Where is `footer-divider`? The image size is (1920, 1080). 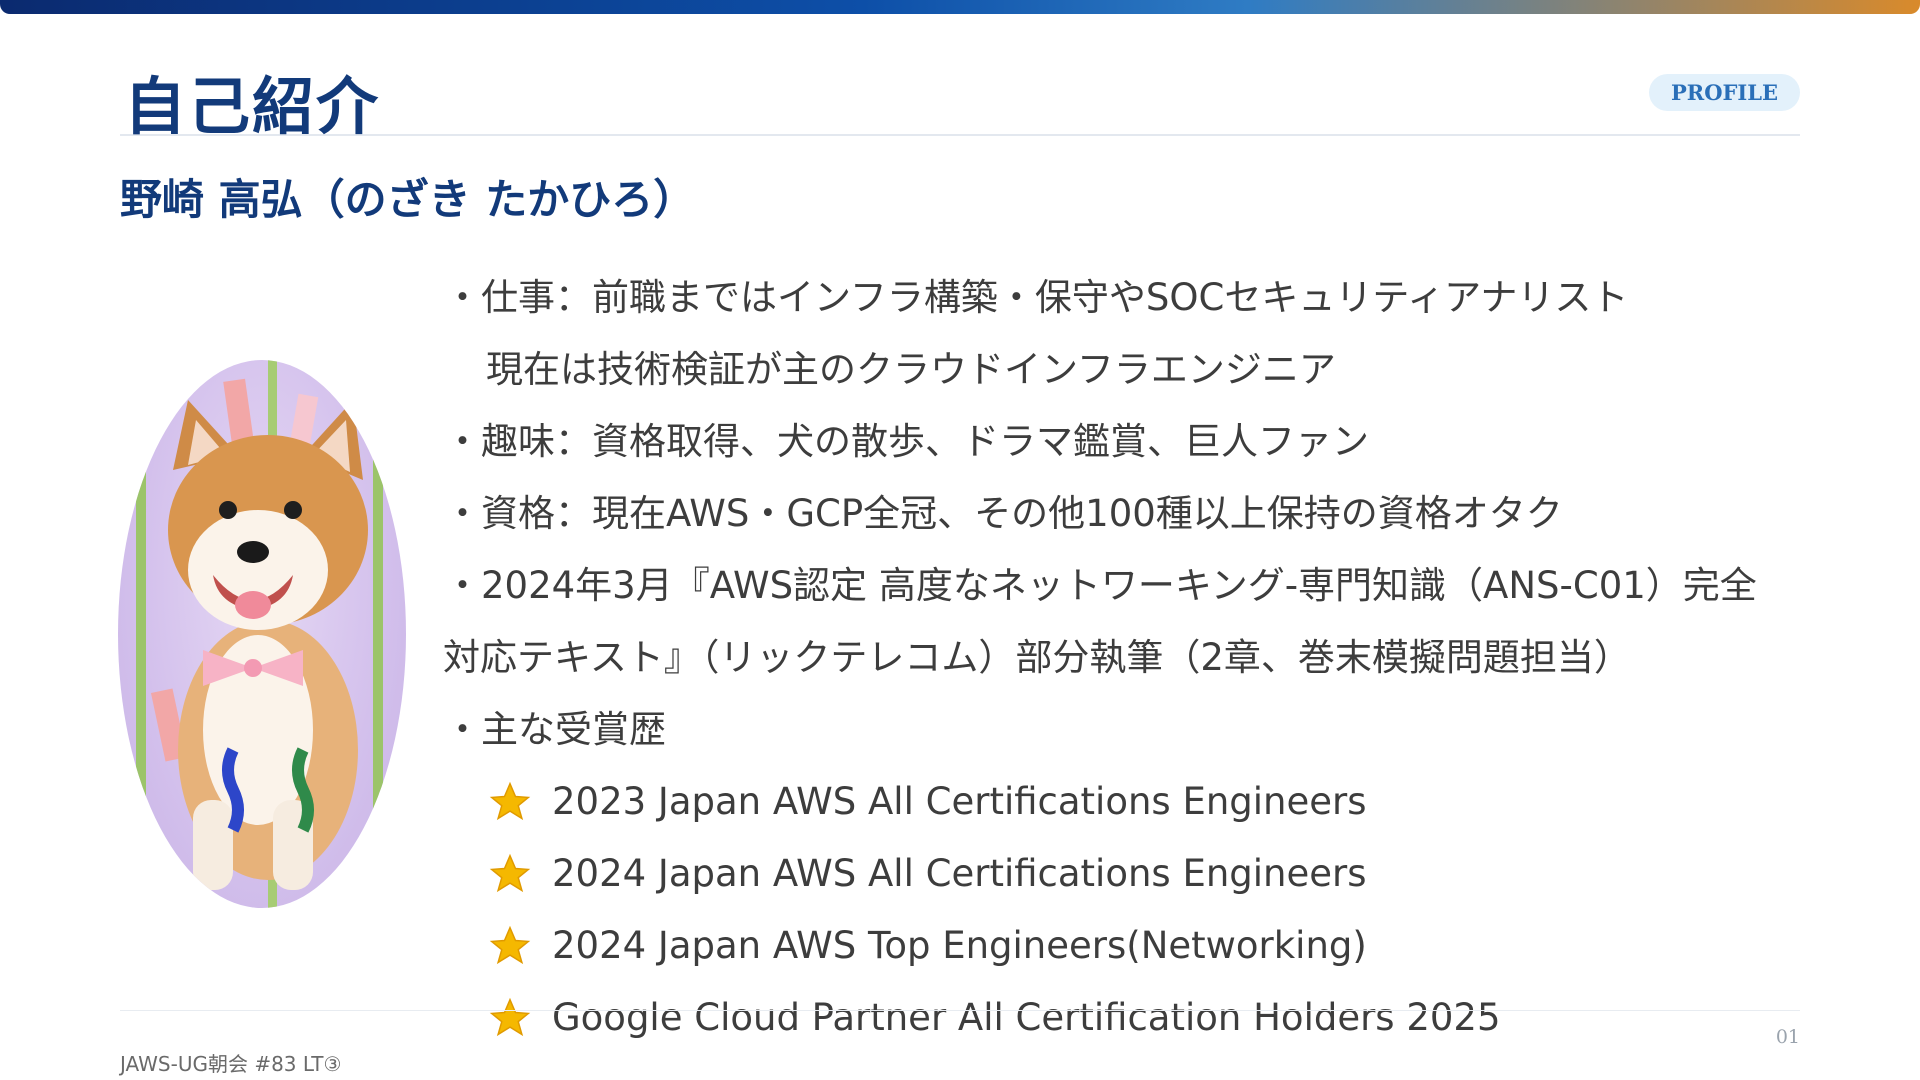 footer-divider is located at coordinates (960, 1010).